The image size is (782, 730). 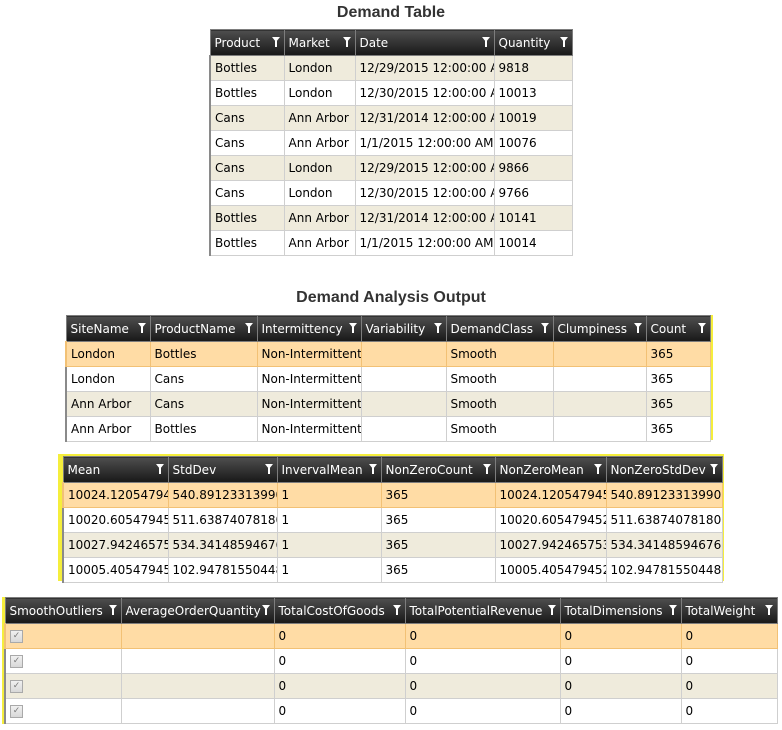 What do you see at coordinates (424, 42) in the screenshot?
I see `column-header-date: Date` at bounding box center [424, 42].